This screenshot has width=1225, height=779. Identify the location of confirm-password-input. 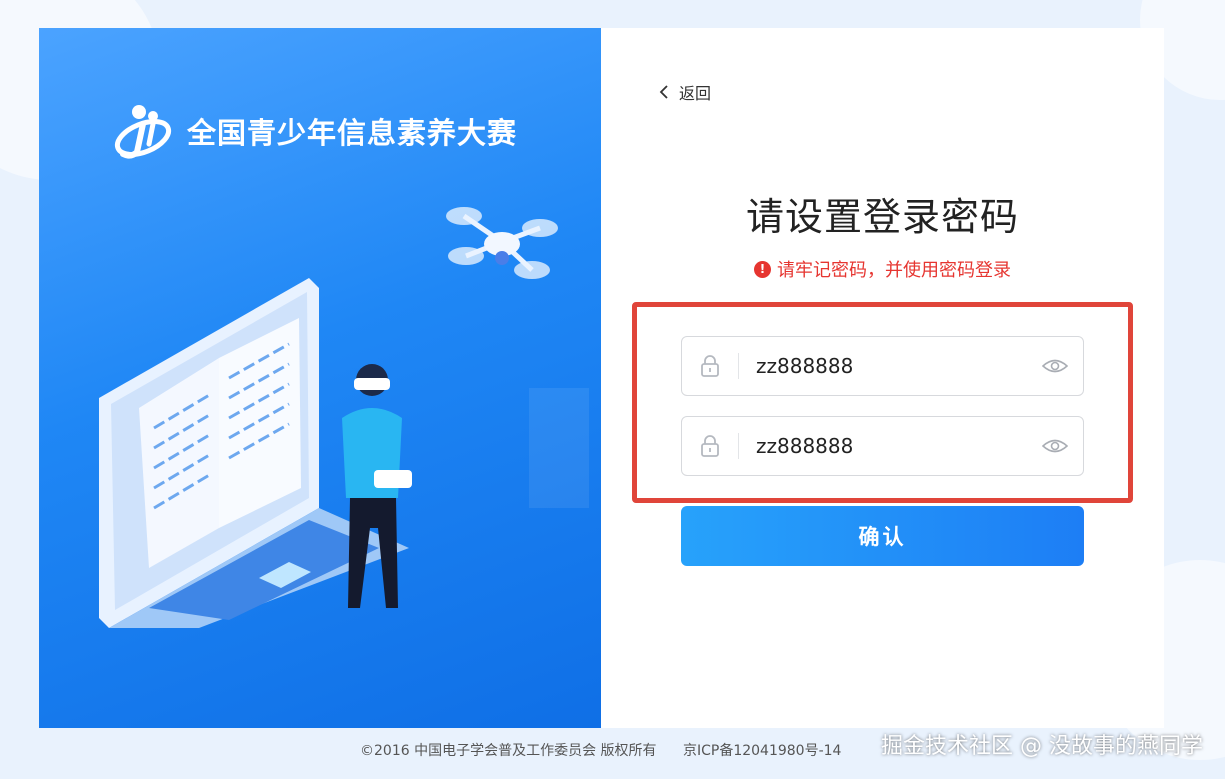
(883, 446).